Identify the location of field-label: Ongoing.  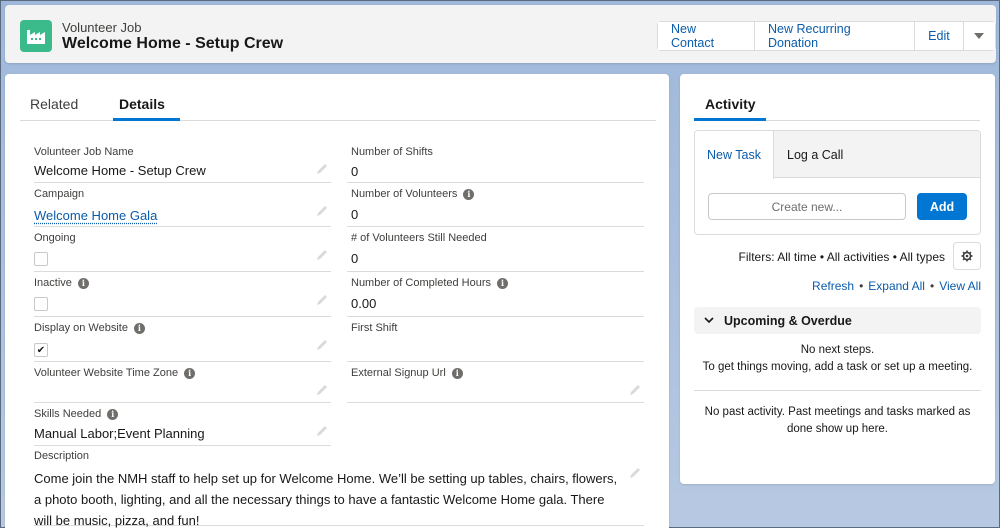
(55, 238).